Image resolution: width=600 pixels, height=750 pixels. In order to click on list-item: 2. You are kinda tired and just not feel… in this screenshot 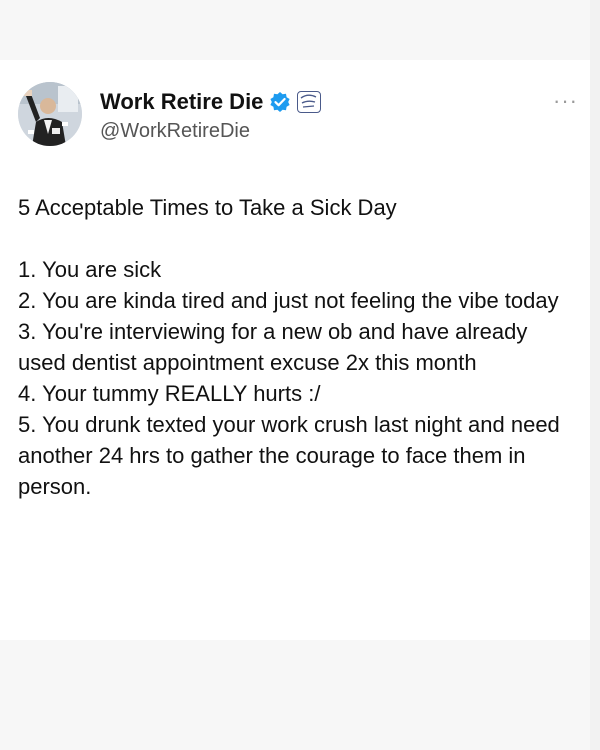, I will do `click(288, 300)`.